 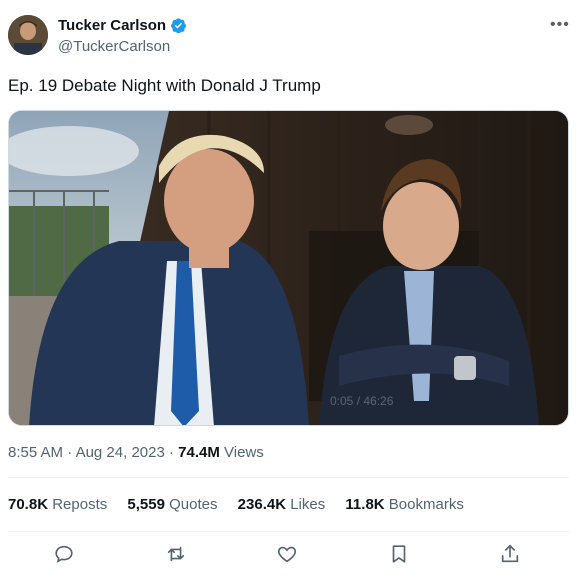 I want to click on reposts-count: 70.8K, so click(x=28, y=504).